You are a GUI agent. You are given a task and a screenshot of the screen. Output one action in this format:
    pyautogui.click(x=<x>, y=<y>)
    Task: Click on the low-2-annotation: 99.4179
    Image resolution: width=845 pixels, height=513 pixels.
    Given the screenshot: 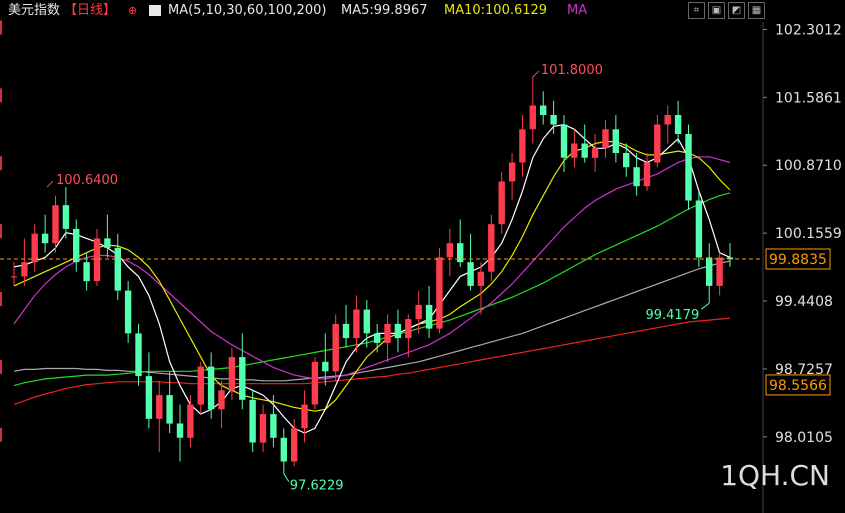 What is the action you would take?
    pyautogui.click(x=672, y=315)
    